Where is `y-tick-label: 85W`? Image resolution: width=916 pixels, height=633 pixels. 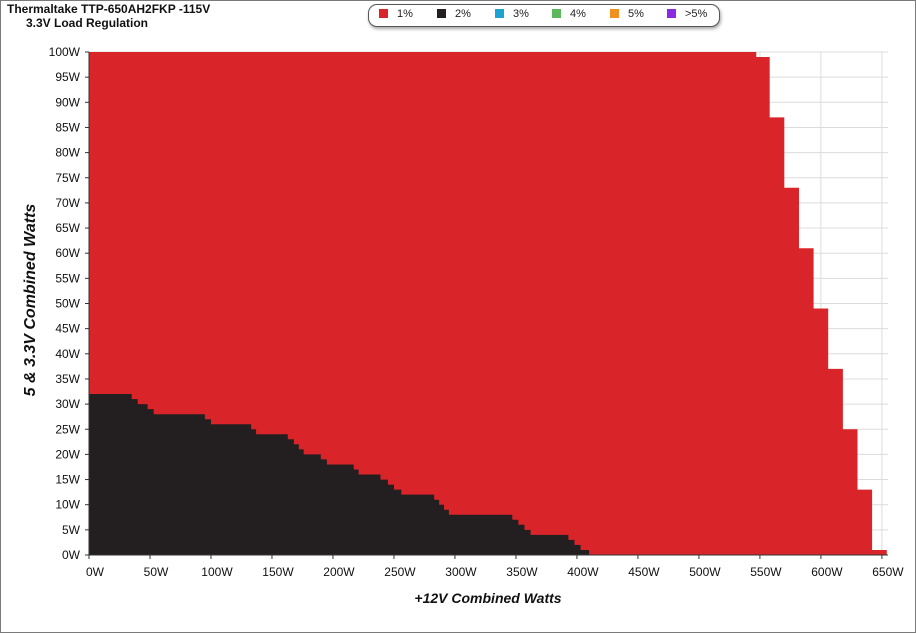 y-tick-label: 85W is located at coordinates (67, 127).